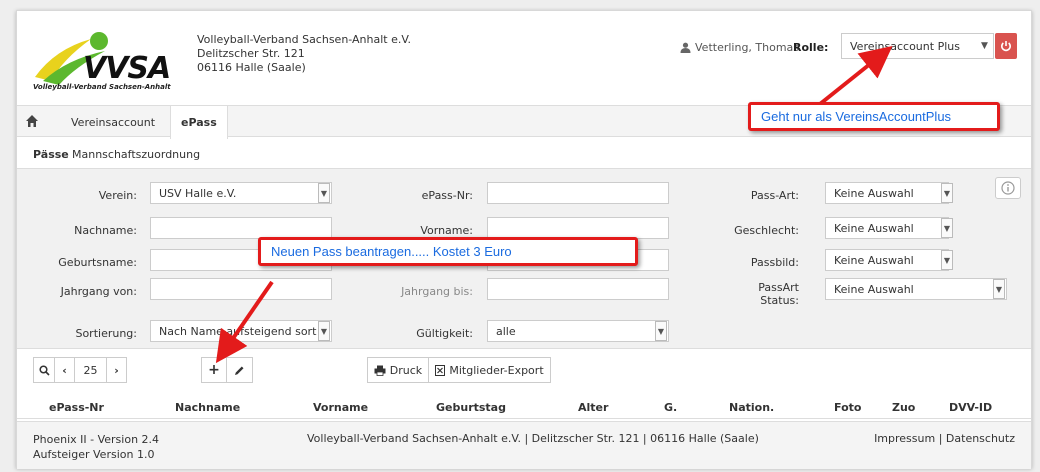 The image size is (1040, 472). Describe the element at coordinates (98, 291) in the screenshot. I see `jahrgang-von-label: Jahrgang von:` at that location.